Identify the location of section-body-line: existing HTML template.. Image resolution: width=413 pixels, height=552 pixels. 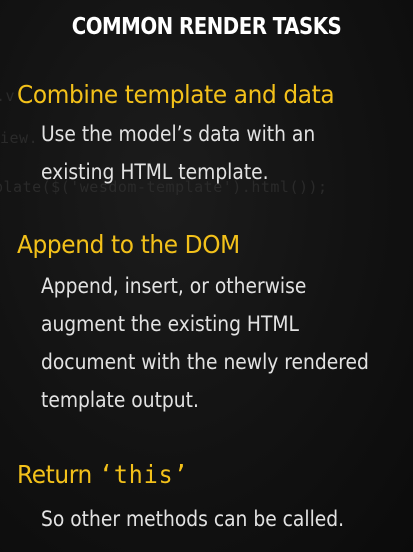
(155, 172).